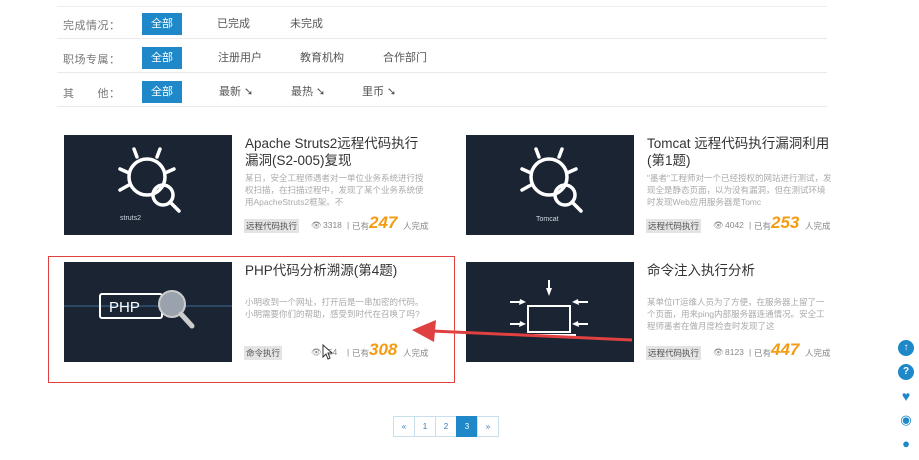  Describe the element at coordinates (240, 58) in the screenshot. I see `filter-option-registered: 注册用户` at that location.